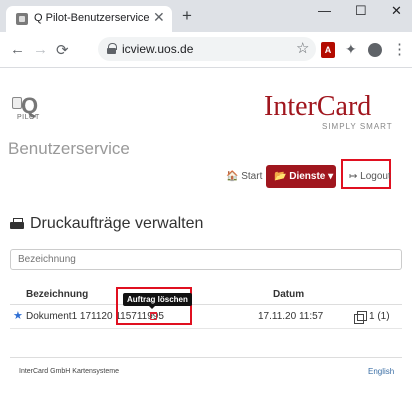  What do you see at coordinates (370, 176) in the screenshot?
I see `logout-link: ↦ Logout` at bounding box center [370, 176].